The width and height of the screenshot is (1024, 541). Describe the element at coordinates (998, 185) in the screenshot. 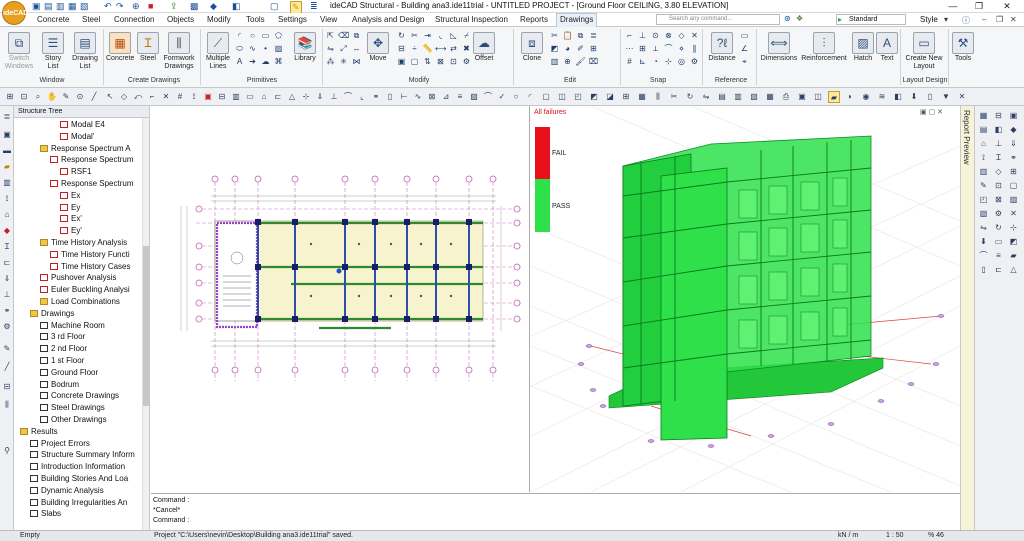

I see `right-tool-icon: ⊡` at that location.